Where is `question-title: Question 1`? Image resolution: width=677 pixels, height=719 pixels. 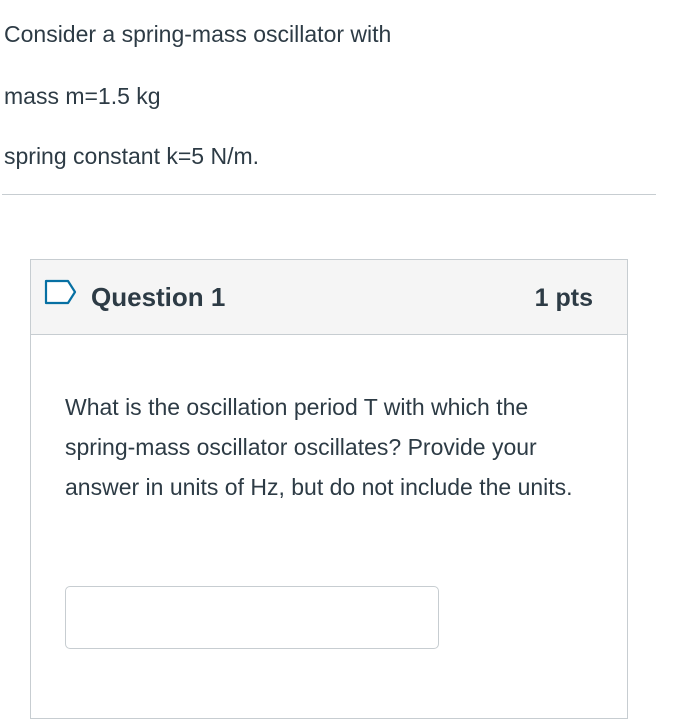
question-title: Question 1 is located at coordinates (158, 297).